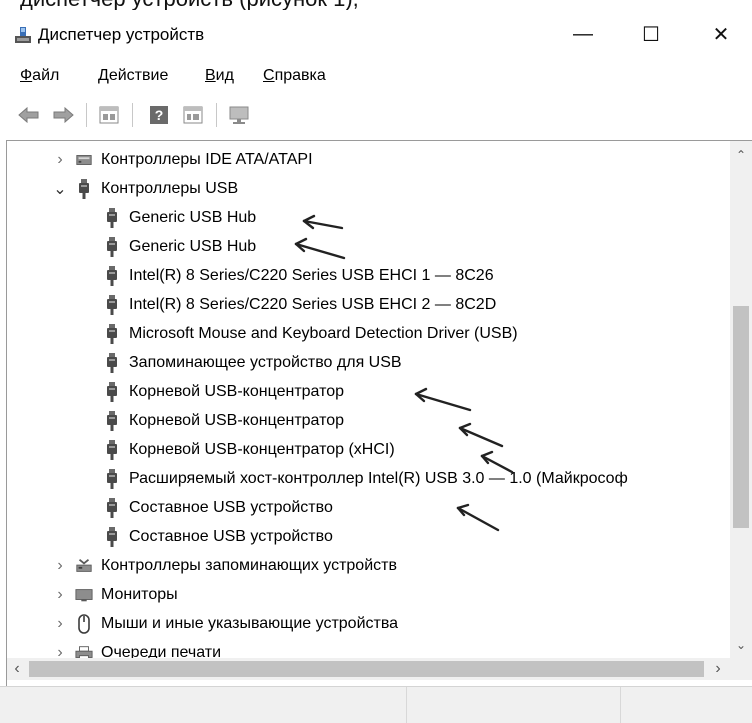  Describe the element at coordinates (109, 115) in the screenshot. I see `properties-icon` at that location.